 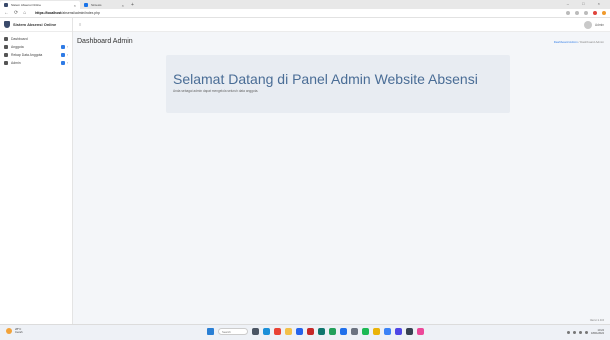 What do you see at coordinates (7, 24) in the screenshot?
I see `shield-logo-icon` at bounding box center [7, 24].